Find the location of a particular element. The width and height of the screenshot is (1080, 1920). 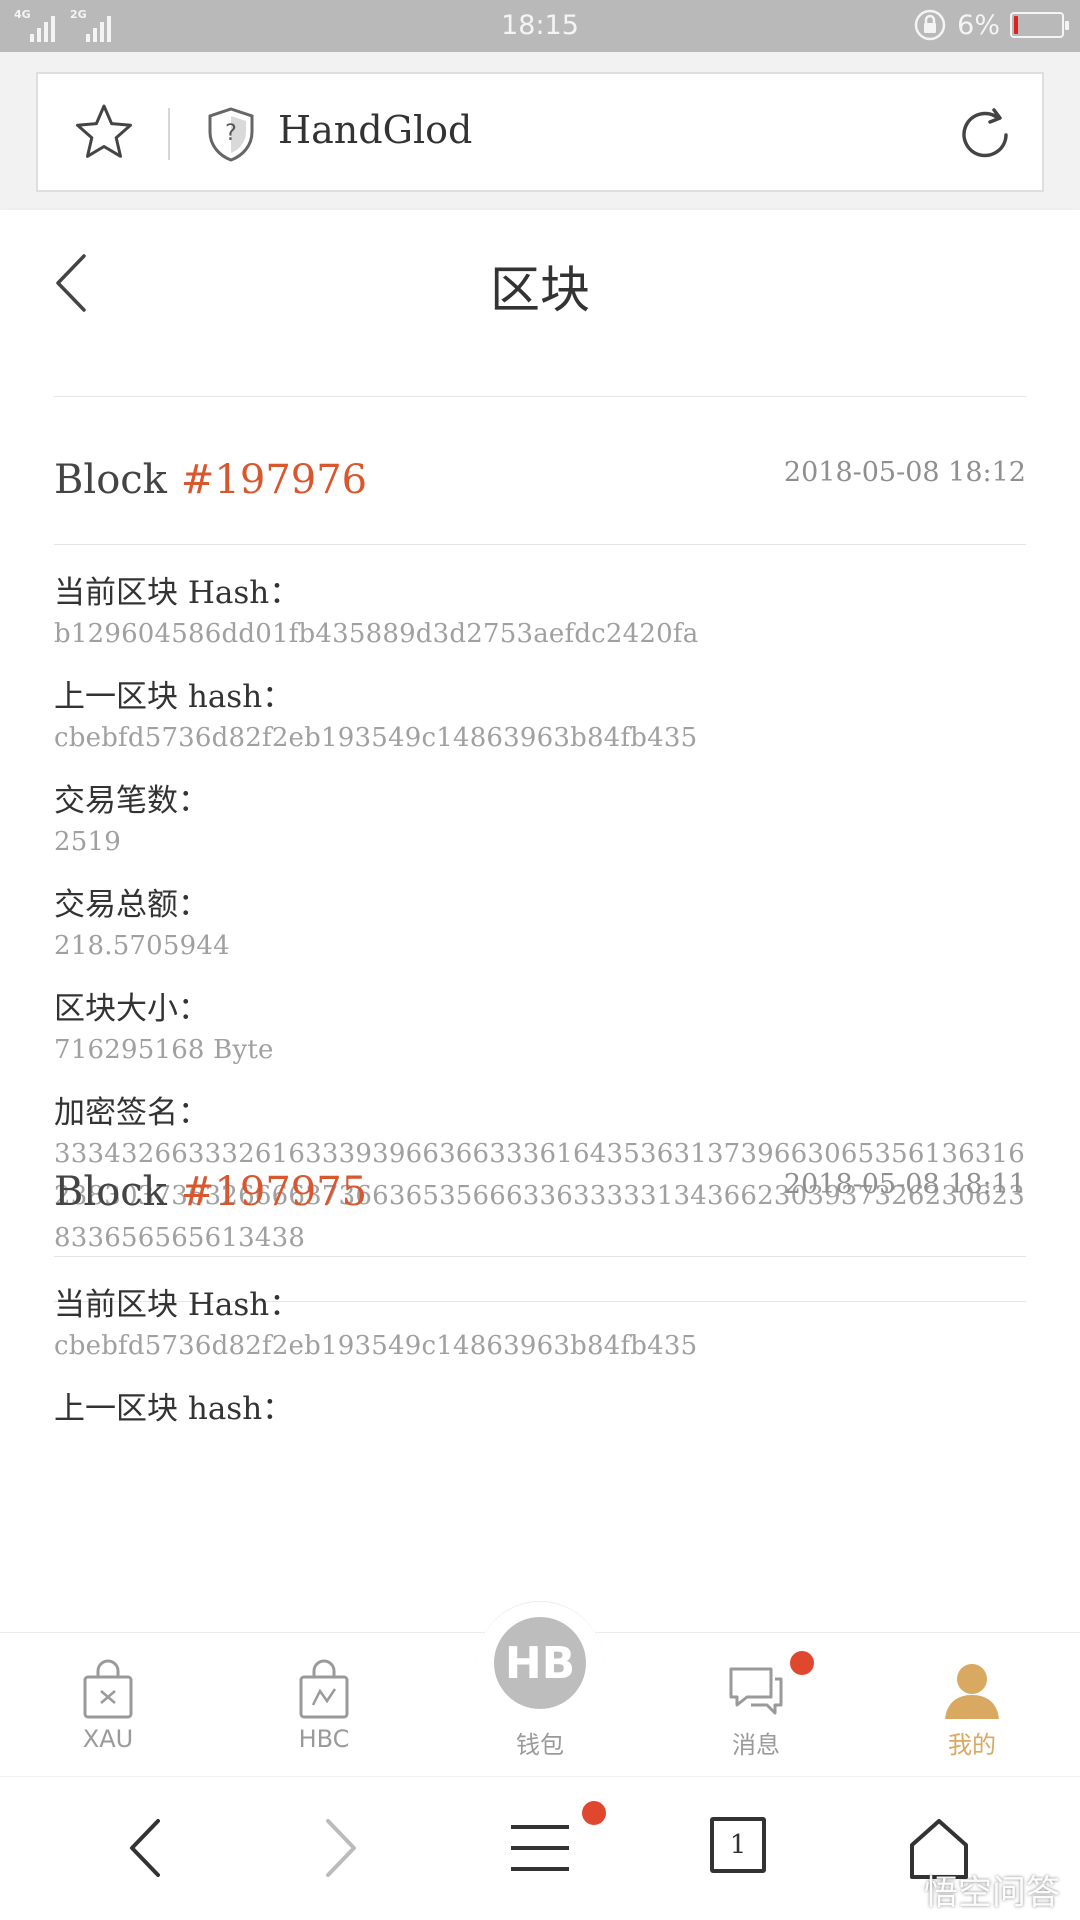

browser-address-bar: ? HandGlod is located at coordinates (540, 131).